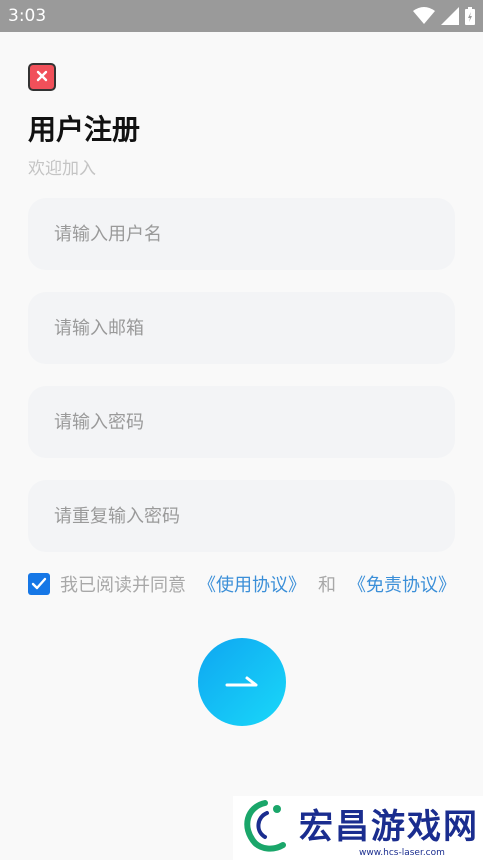  What do you see at coordinates (424, 18) in the screenshot?
I see `wifi-icon` at bounding box center [424, 18].